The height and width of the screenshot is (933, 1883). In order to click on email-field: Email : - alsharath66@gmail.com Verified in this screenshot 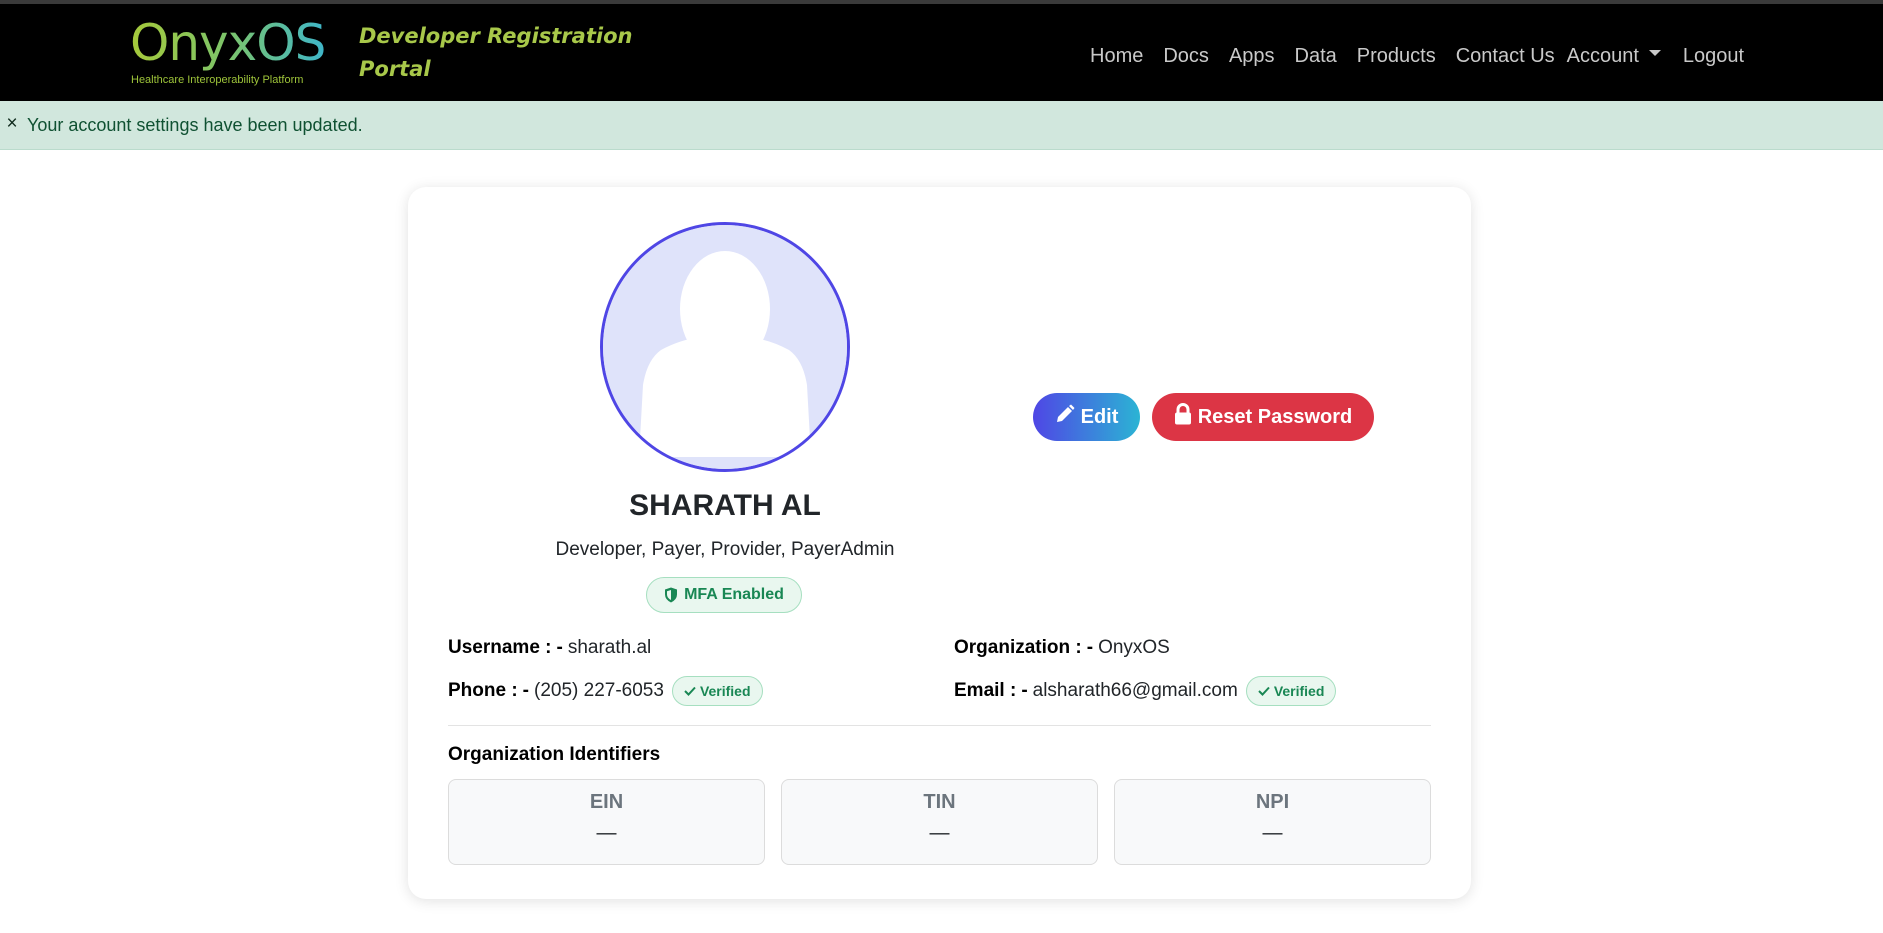, I will do `click(1145, 691)`.